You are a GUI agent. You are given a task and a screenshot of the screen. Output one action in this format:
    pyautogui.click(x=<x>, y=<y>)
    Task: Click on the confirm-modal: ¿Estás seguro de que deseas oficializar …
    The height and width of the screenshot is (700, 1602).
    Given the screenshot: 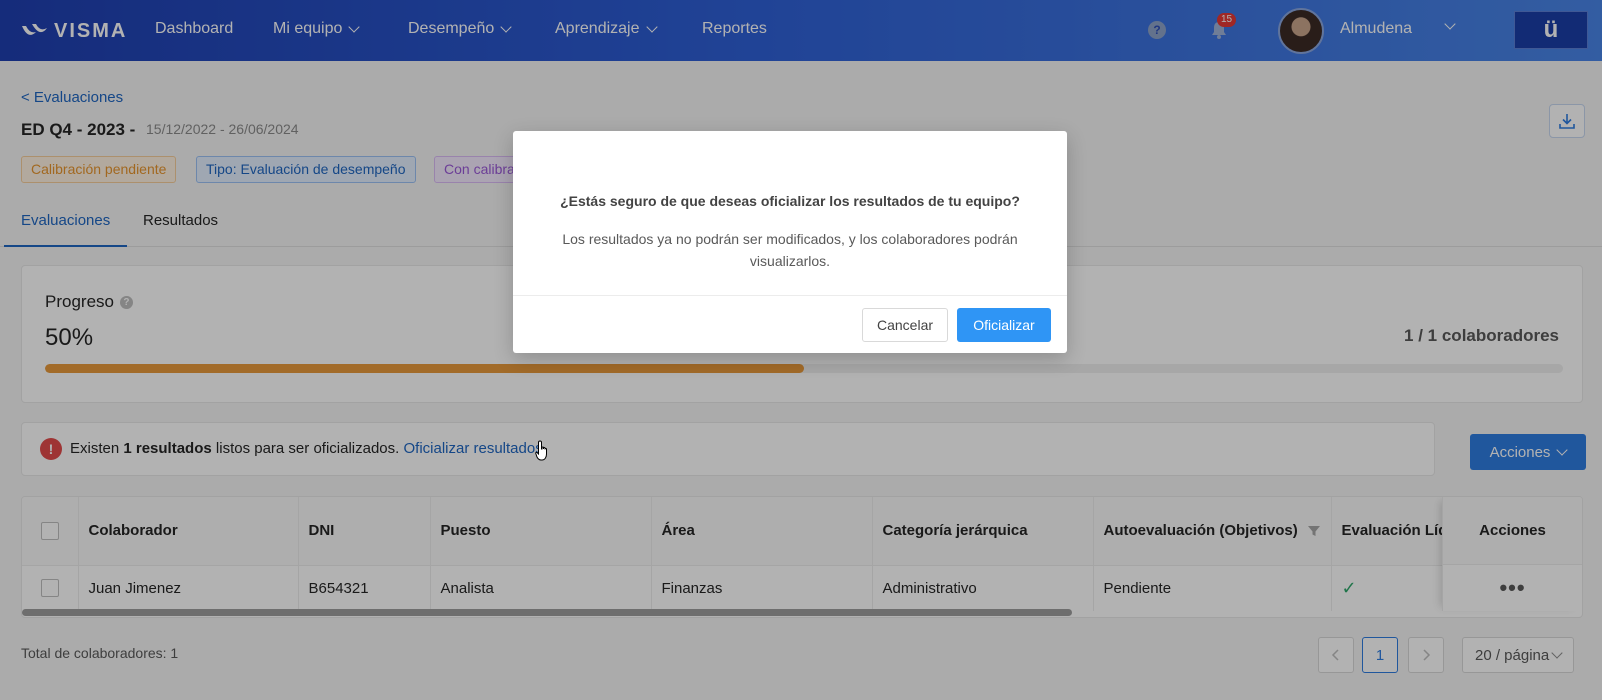 What is the action you would take?
    pyautogui.click(x=790, y=242)
    